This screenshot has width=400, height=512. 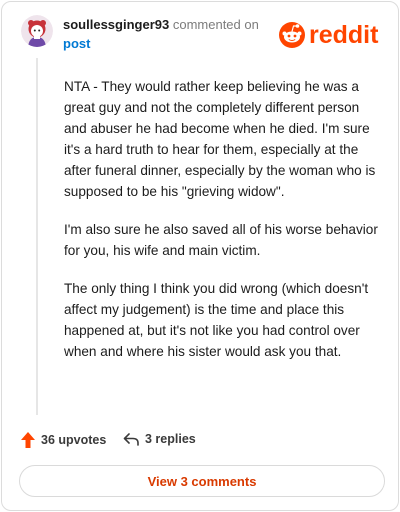 What do you see at coordinates (292, 35) in the screenshot?
I see `reddit-snoo-icon` at bounding box center [292, 35].